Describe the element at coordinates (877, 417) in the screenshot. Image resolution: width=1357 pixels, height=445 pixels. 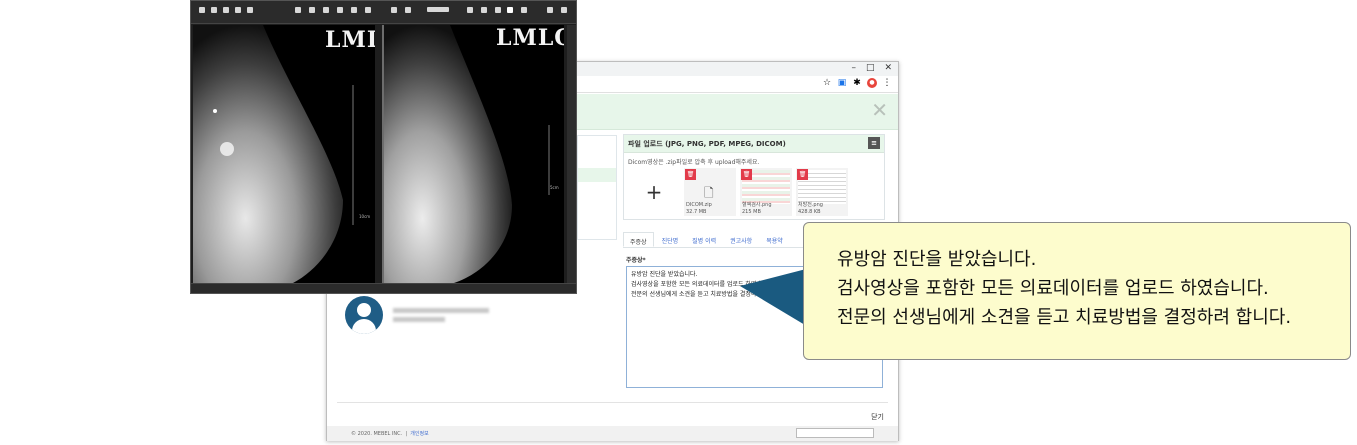
I see `close-button: 닫기` at that location.